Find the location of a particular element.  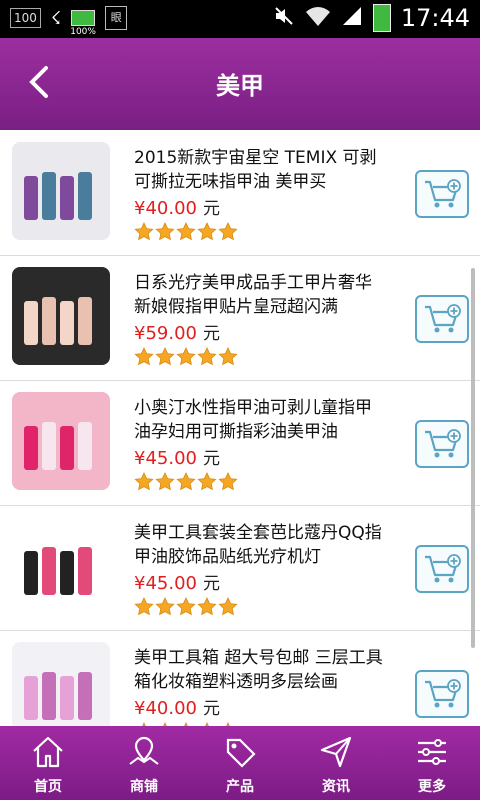

notification-badge: 100 is located at coordinates (25, 18).